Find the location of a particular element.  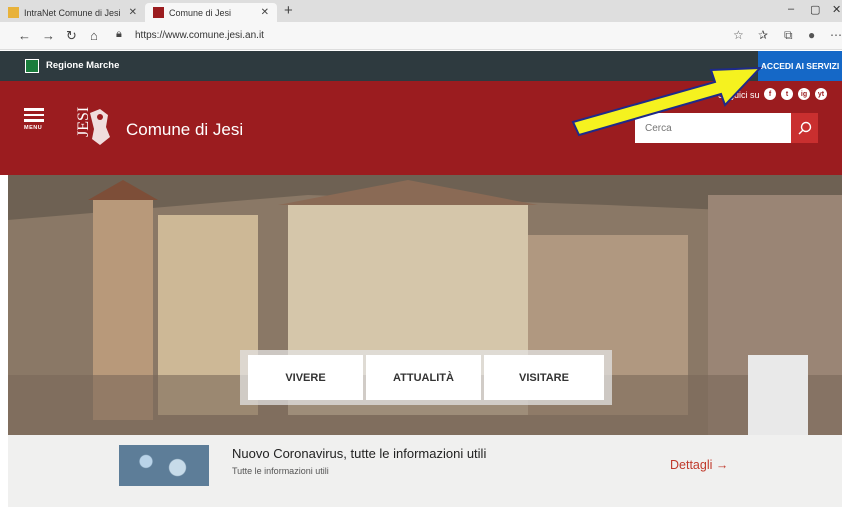

lock-icon: 🔒︎ is located at coordinates (119, 34).